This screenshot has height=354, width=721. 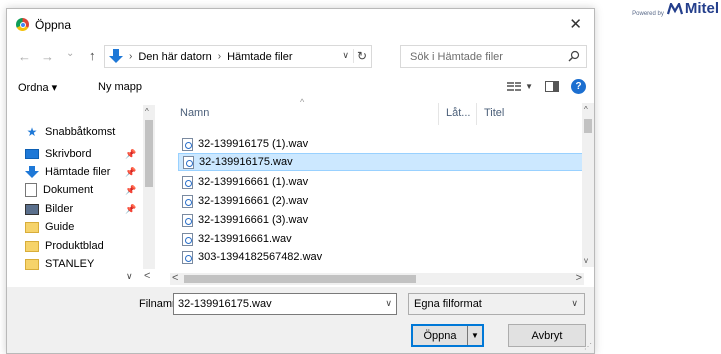 What do you see at coordinates (381, 239) in the screenshot?
I see `file-row: 32-139916661.wav` at bounding box center [381, 239].